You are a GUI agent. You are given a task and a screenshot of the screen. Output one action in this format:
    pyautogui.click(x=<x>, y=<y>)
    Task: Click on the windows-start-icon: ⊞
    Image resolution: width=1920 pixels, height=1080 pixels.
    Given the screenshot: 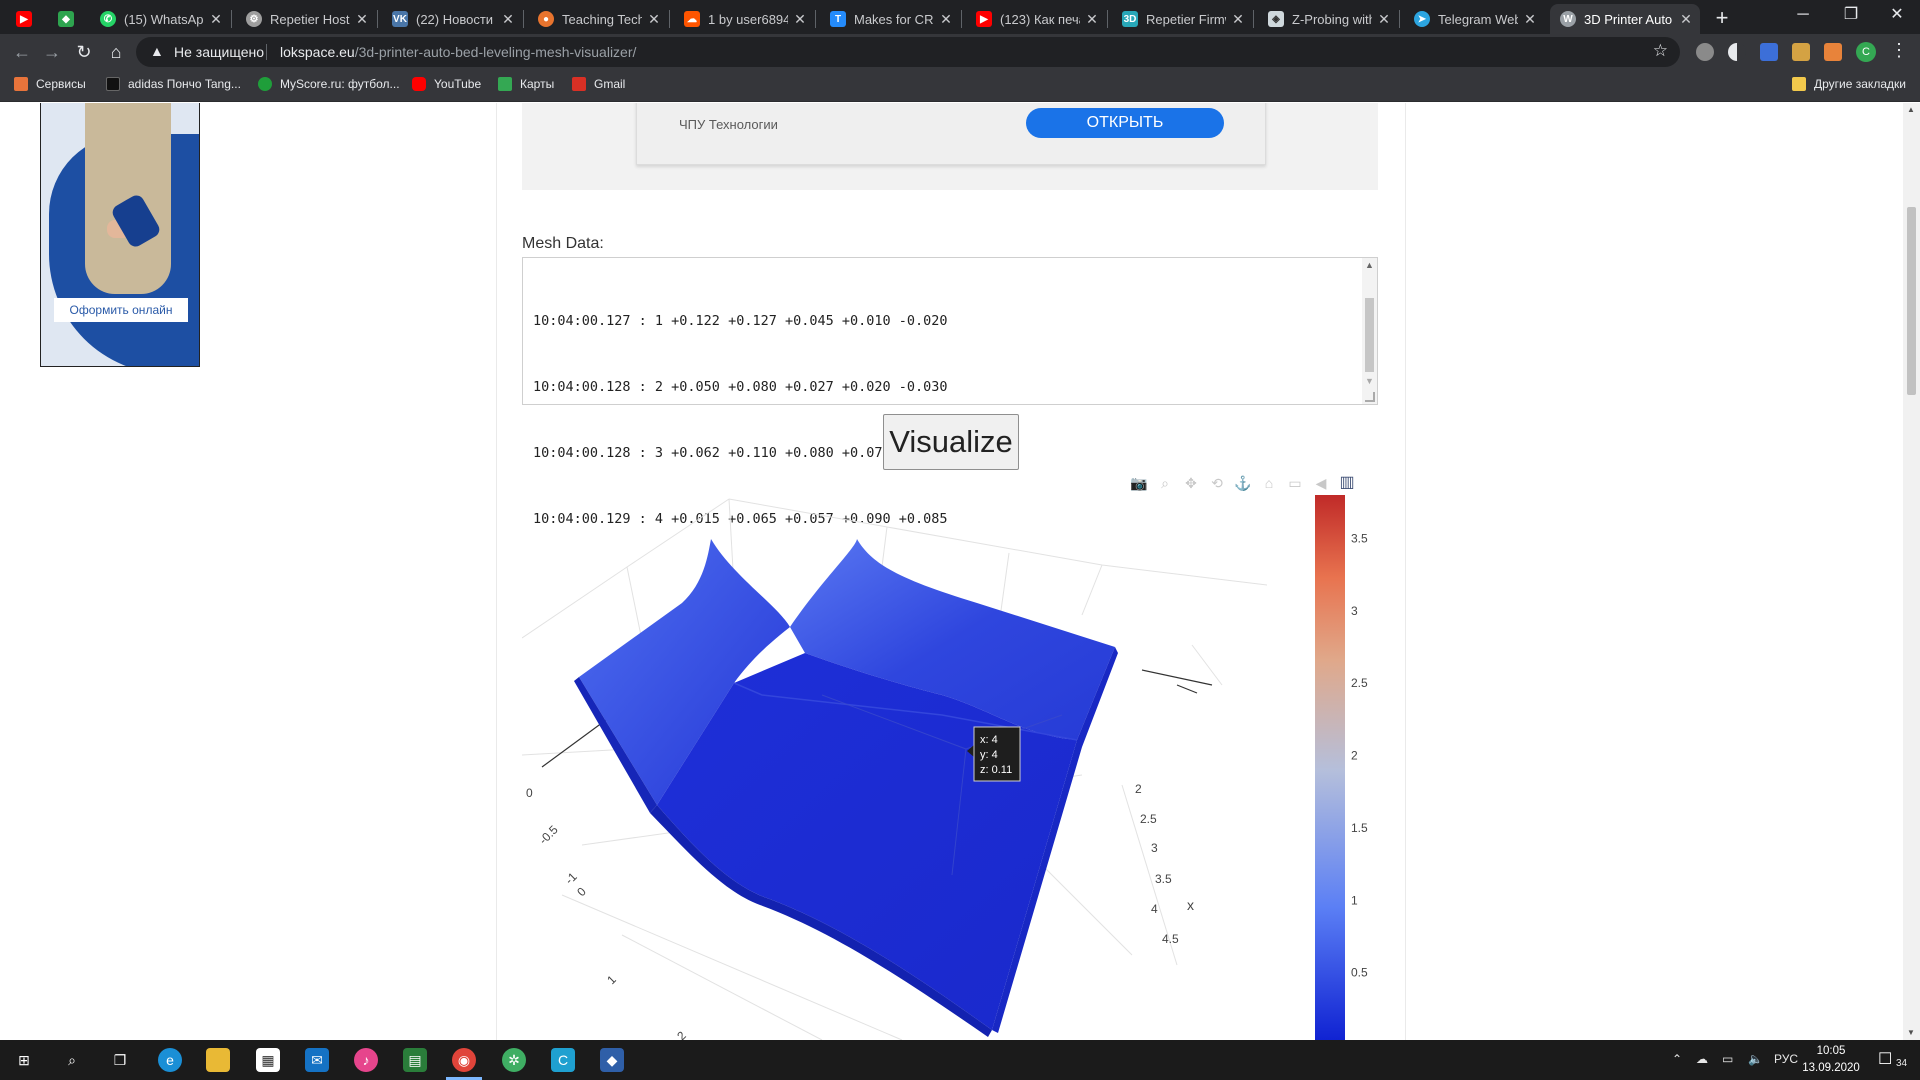 What is the action you would take?
    pyautogui.click(x=24, y=1060)
    